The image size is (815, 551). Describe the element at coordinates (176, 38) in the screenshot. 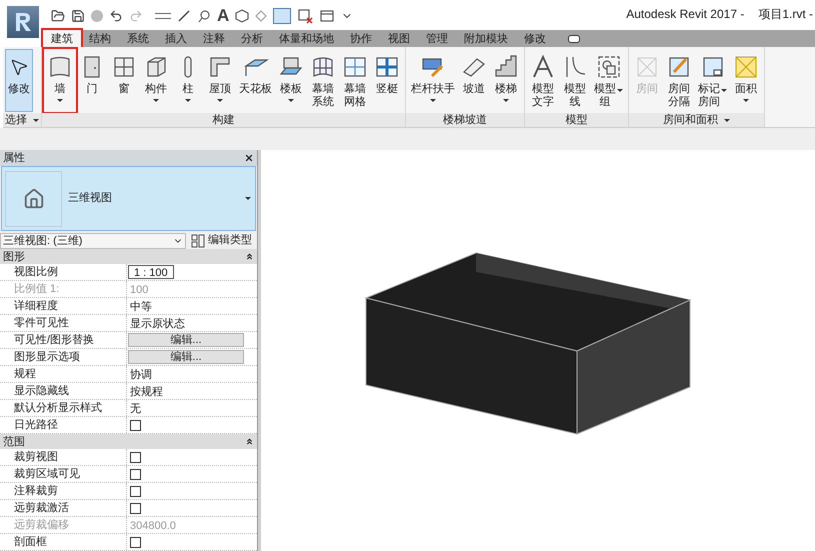

I see `ribbon-tab: 插入` at that location.